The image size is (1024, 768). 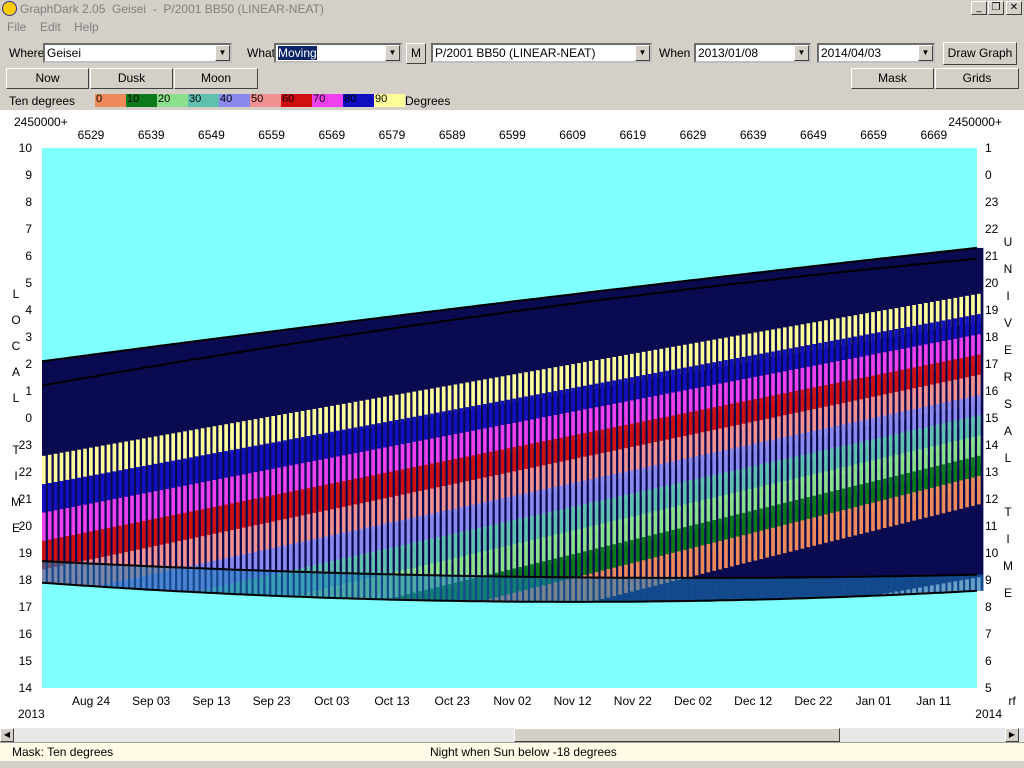 I want to click on now-button: Now, so click(x=47, y=78).